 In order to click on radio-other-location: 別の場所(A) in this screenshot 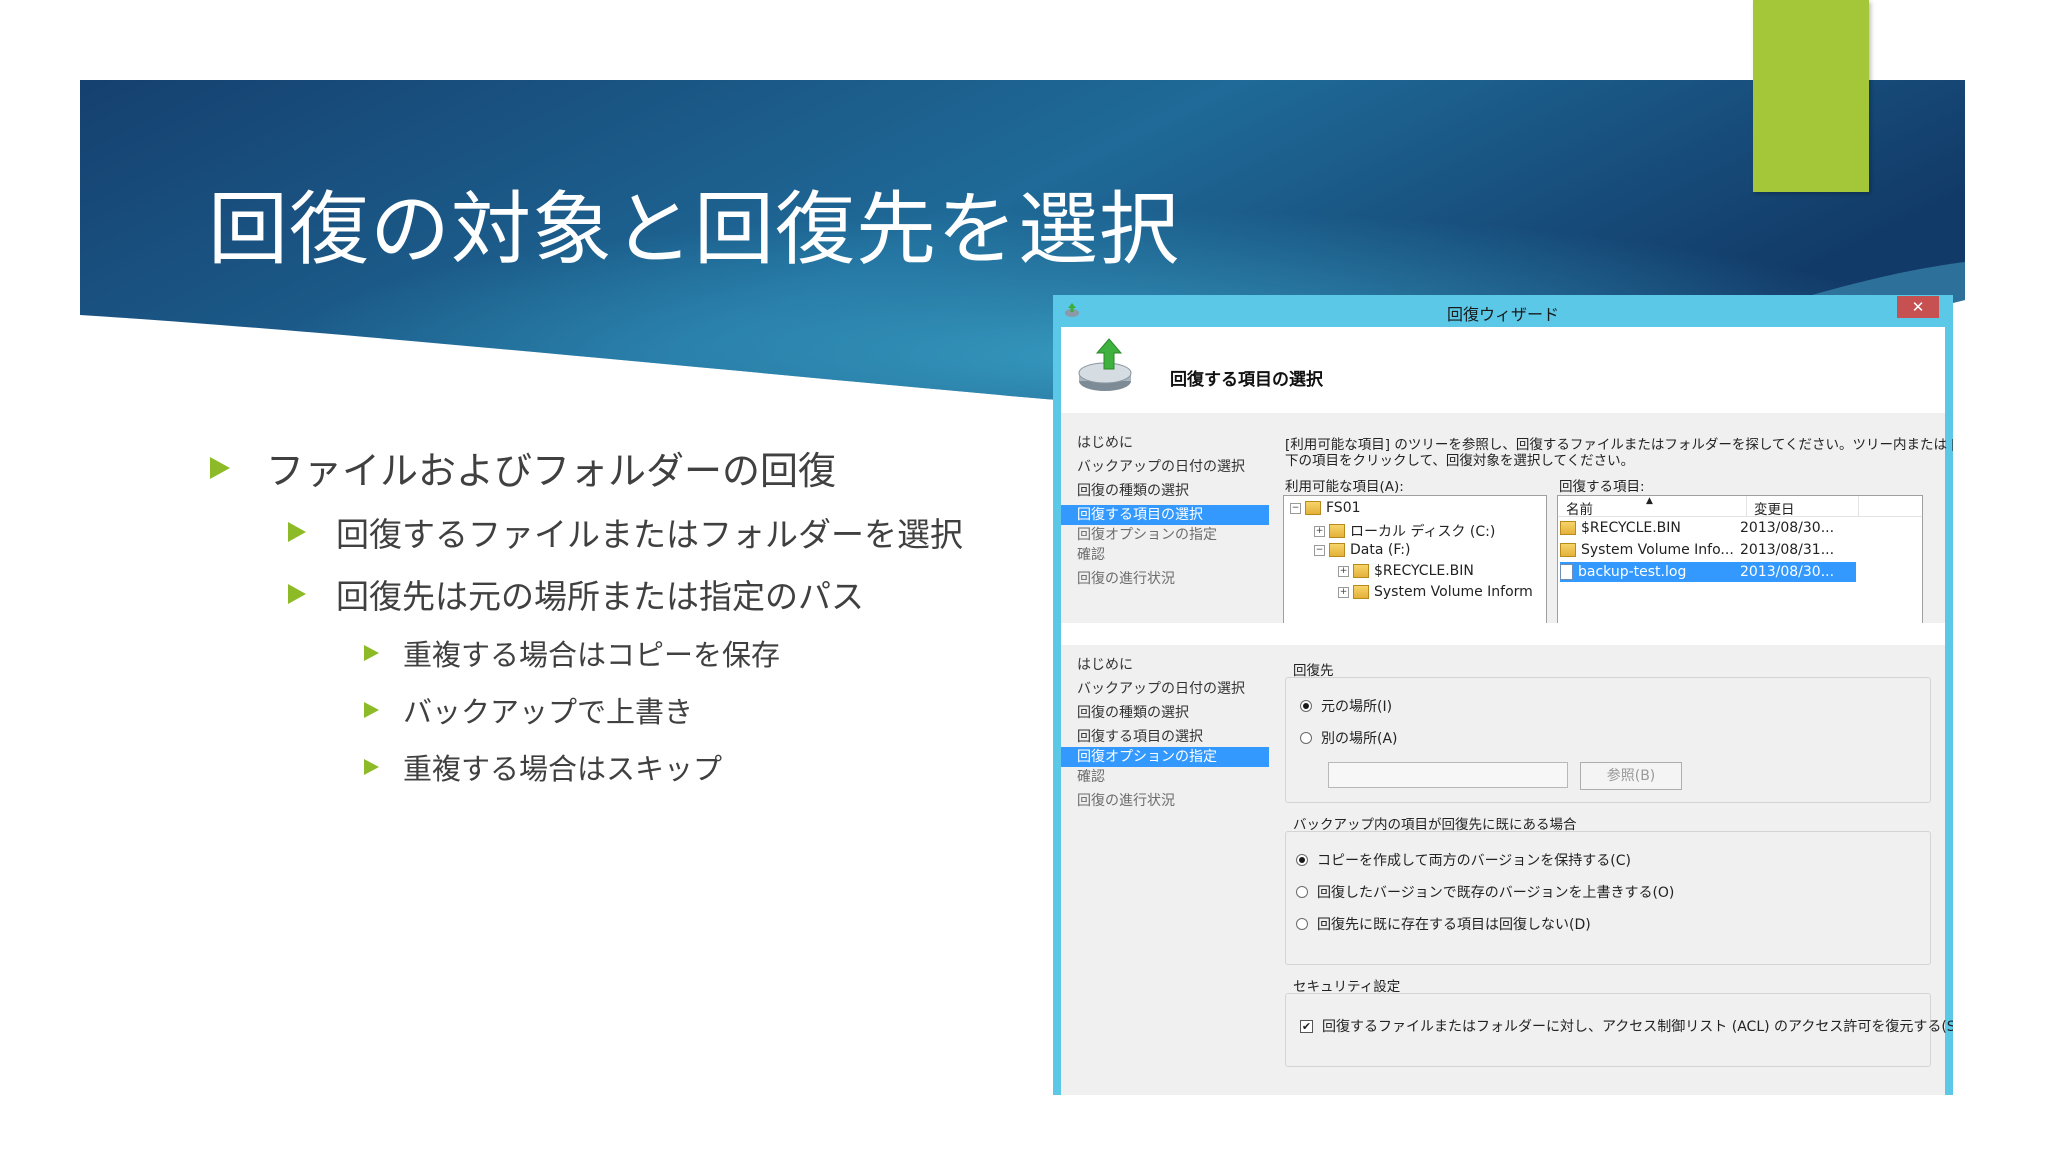, I will do `click(1349, 738)`.